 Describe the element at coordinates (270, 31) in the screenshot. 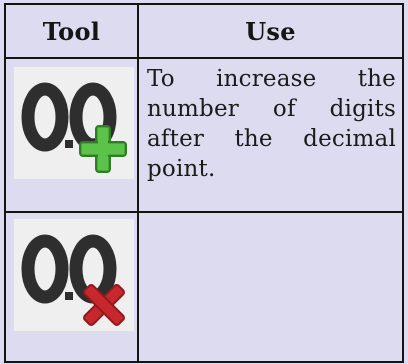

I see `header-use: Use` at that location.